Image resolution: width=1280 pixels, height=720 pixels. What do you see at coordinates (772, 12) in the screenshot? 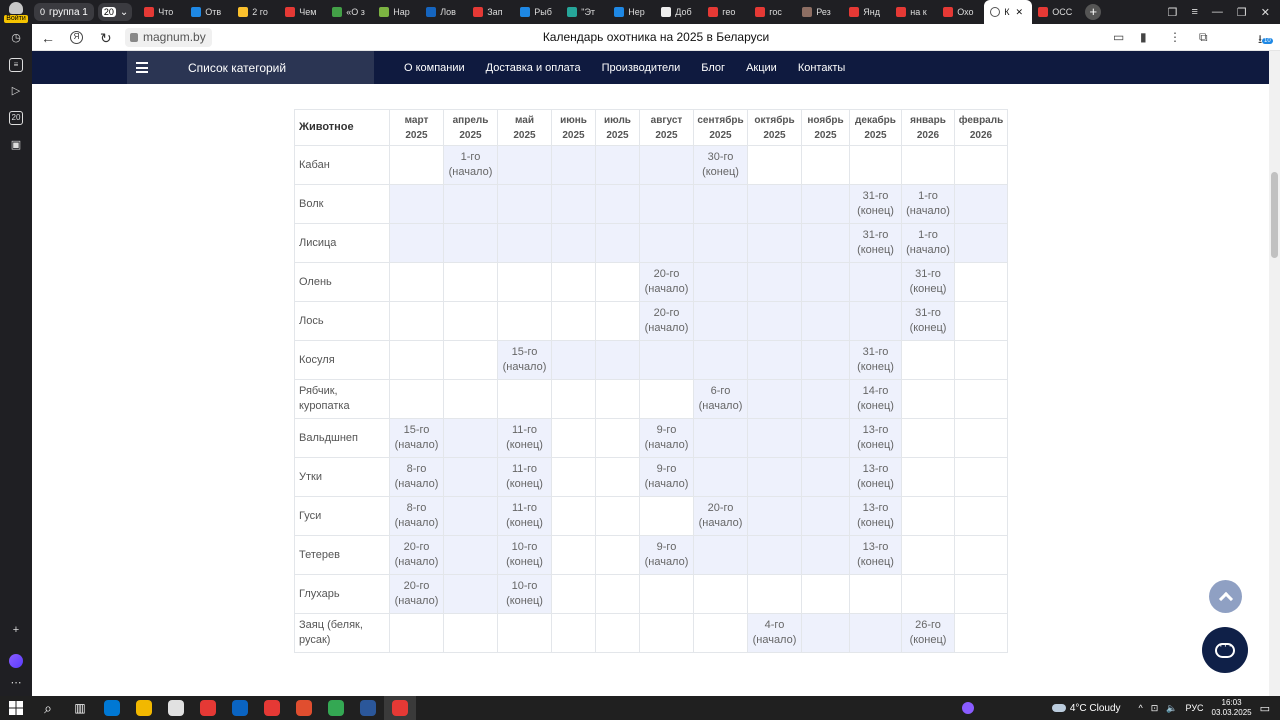
I see `browser-tab: гос` at bounding box center [772, 12].